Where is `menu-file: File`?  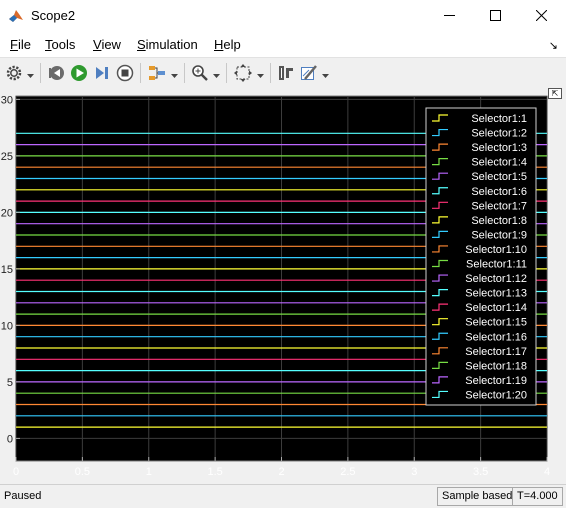 menu-file: File is located at coordinates (20, 44).